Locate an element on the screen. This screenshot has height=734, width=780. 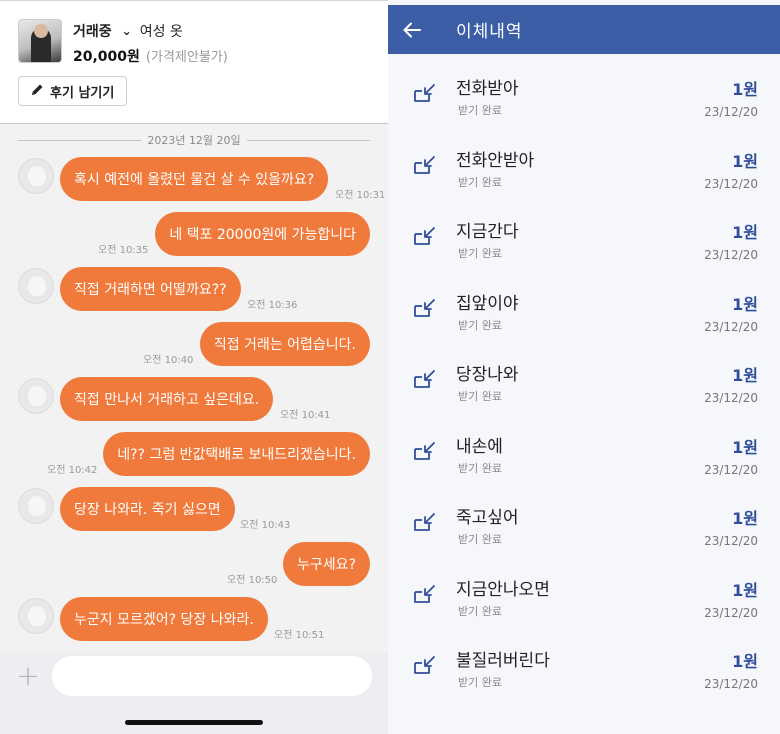
write-review-label: 후기 남기기 is located at coordinates (82, 93).